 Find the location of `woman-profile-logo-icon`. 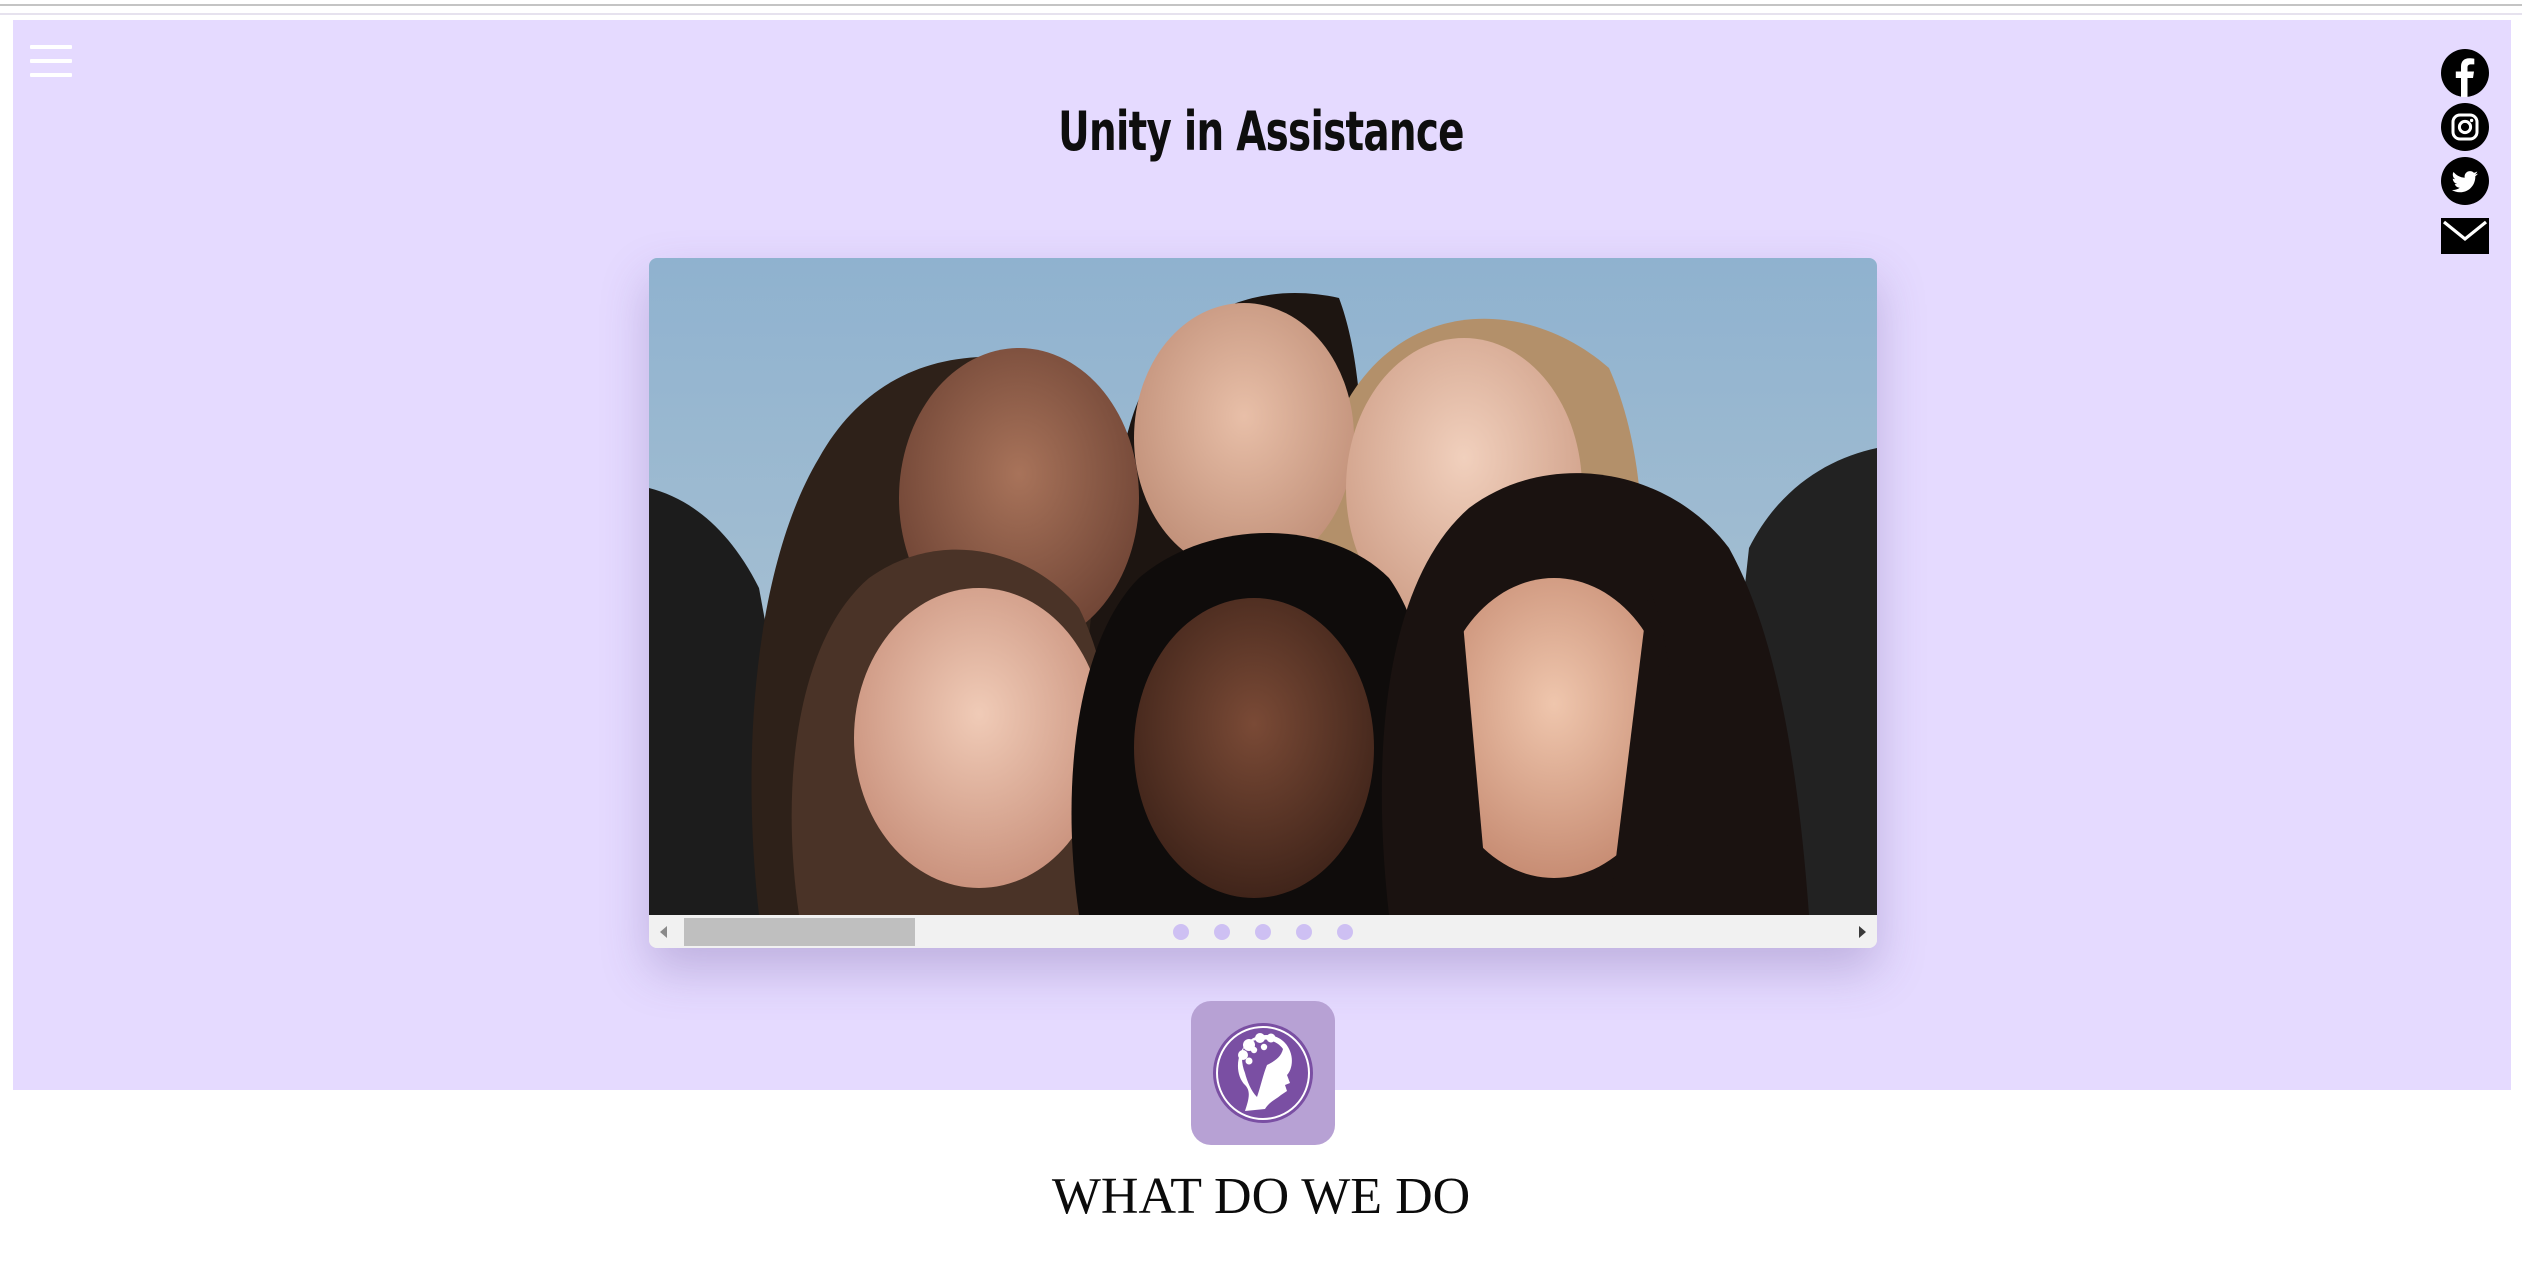

woman-profile-logo-icon is located at coordinates (1263, 1073).